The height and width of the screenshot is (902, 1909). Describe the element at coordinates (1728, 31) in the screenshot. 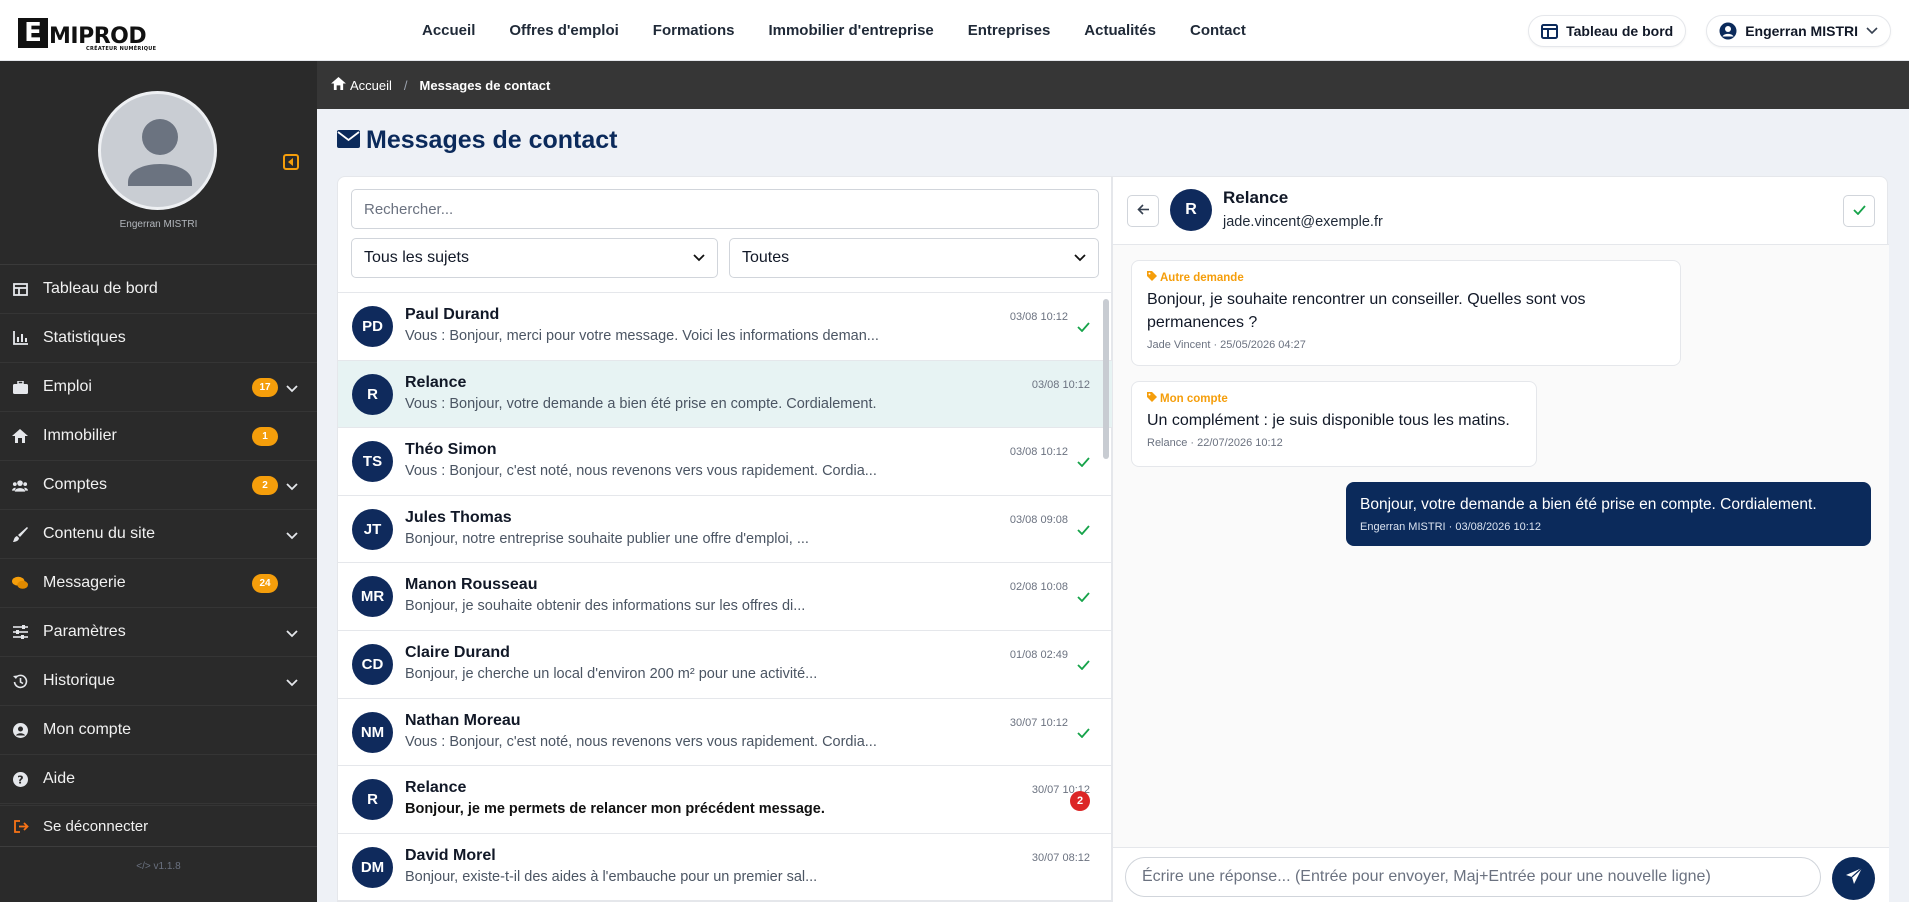

I see `user-circle-icon` at that location.